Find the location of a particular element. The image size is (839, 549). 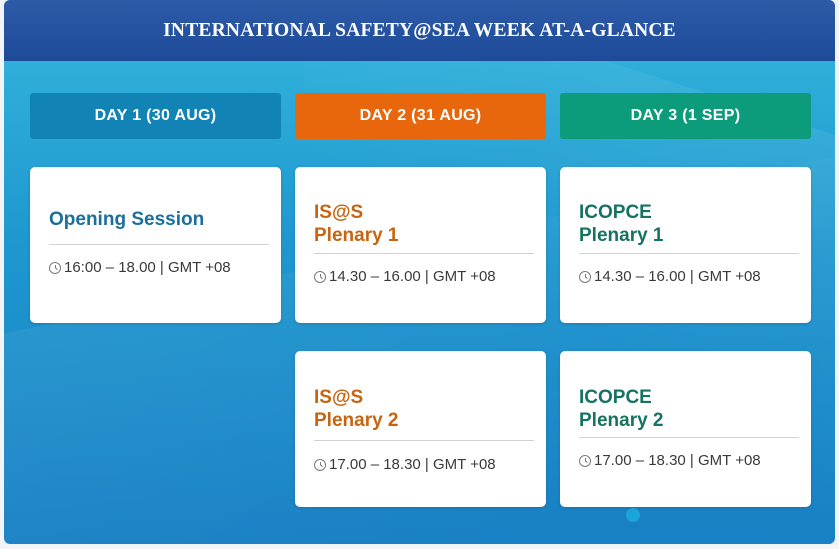

session-title: ICOPCE Plenary 2 is located at coordinates (621, 409).